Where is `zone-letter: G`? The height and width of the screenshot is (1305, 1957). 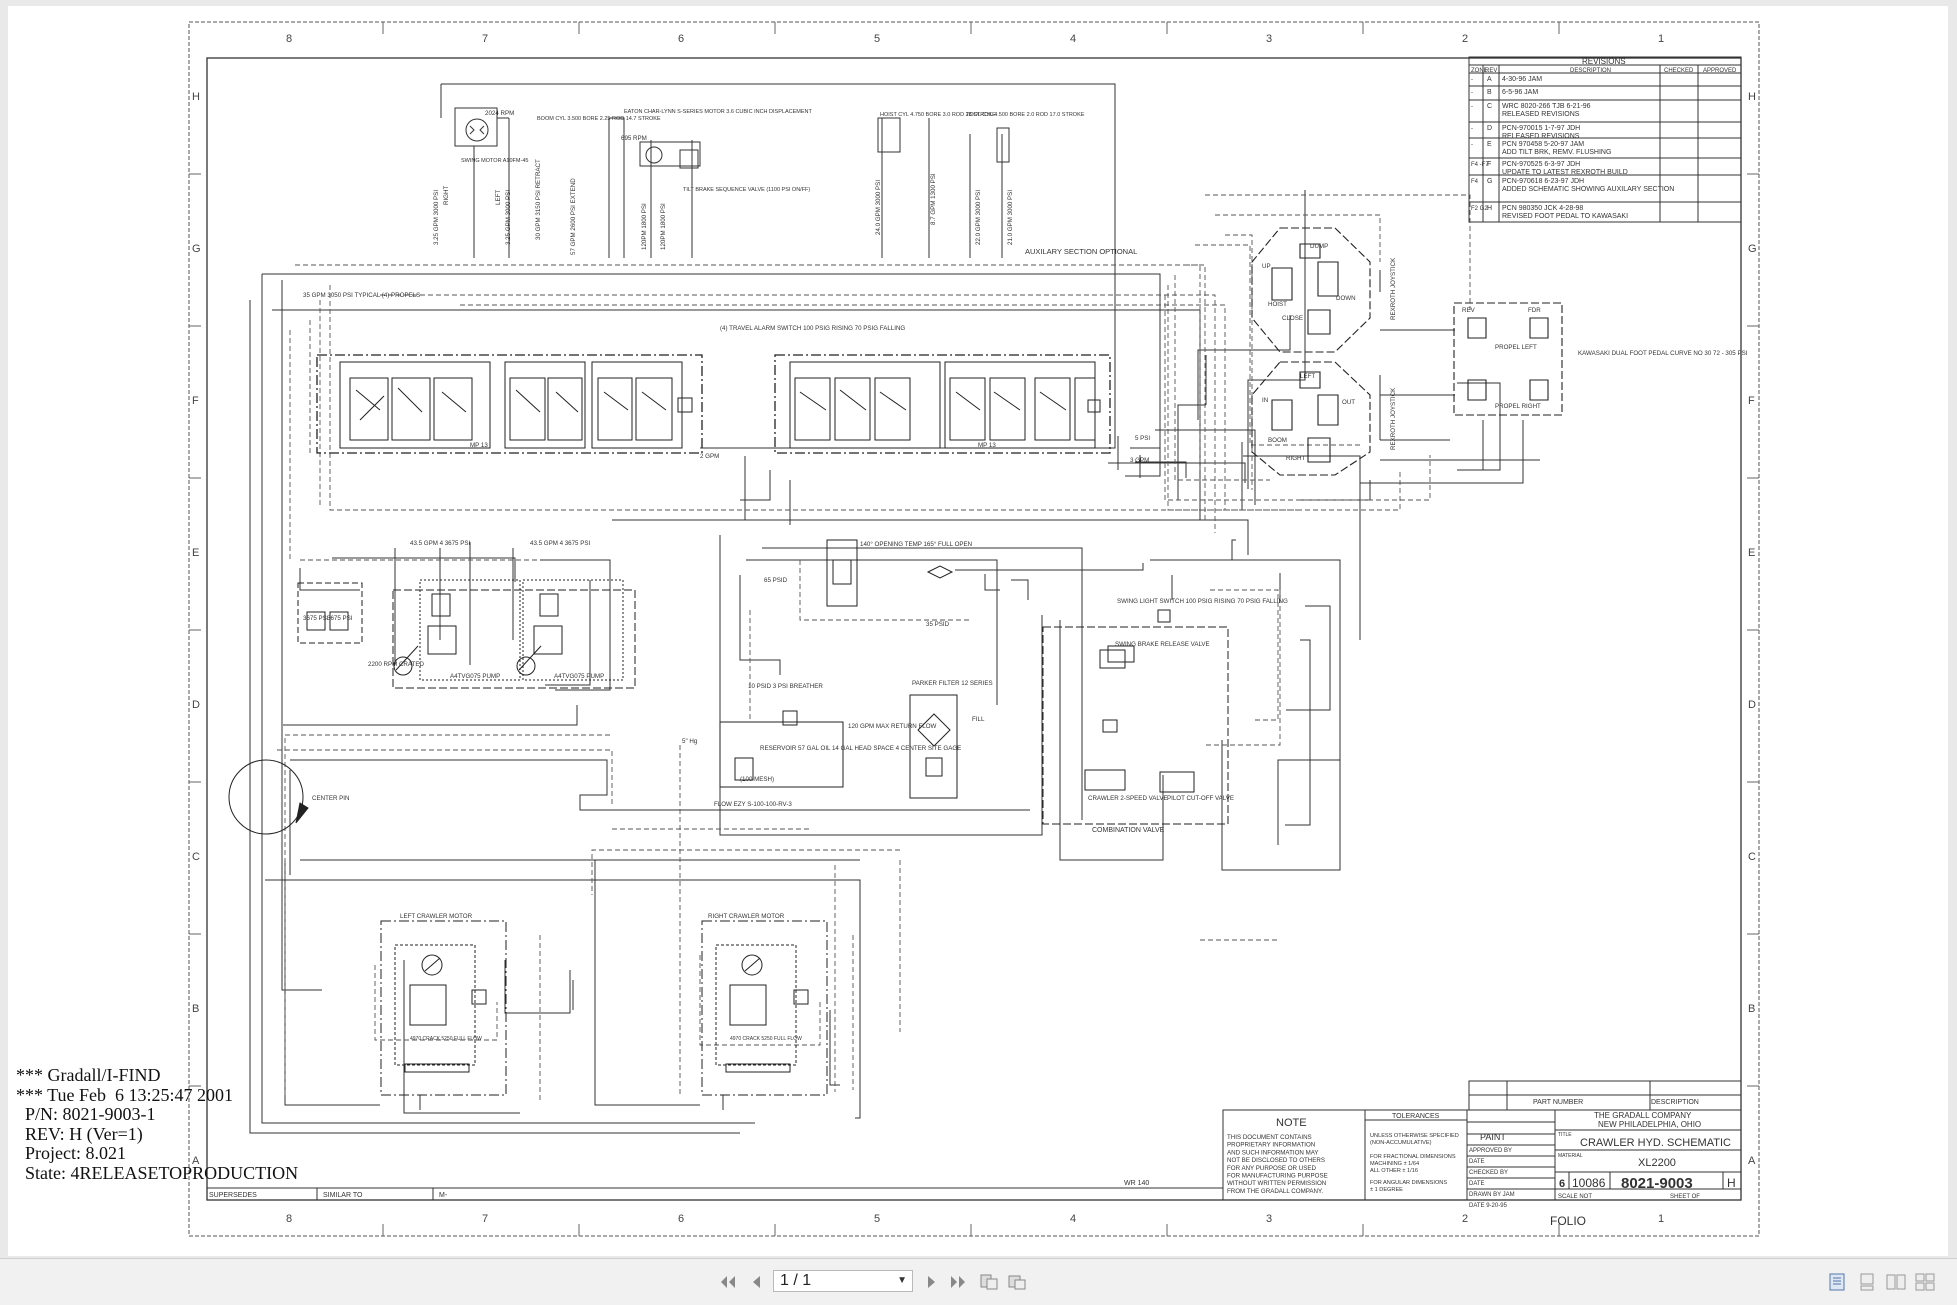
zone-letter: G is located at coordinates (1752, 249).